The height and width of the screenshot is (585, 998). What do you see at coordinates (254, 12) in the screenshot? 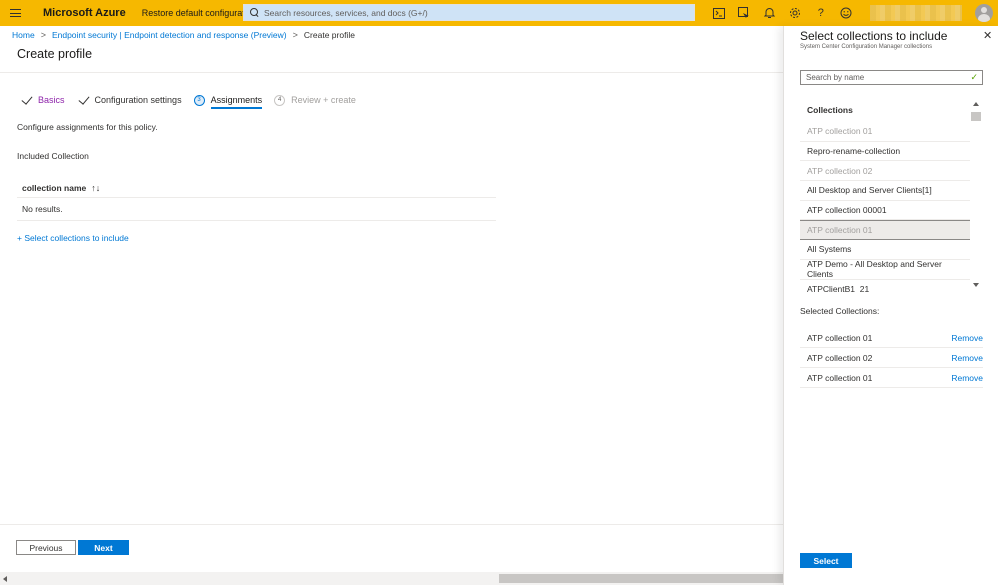
I see `search-icon` at bounding box center [254, 12].